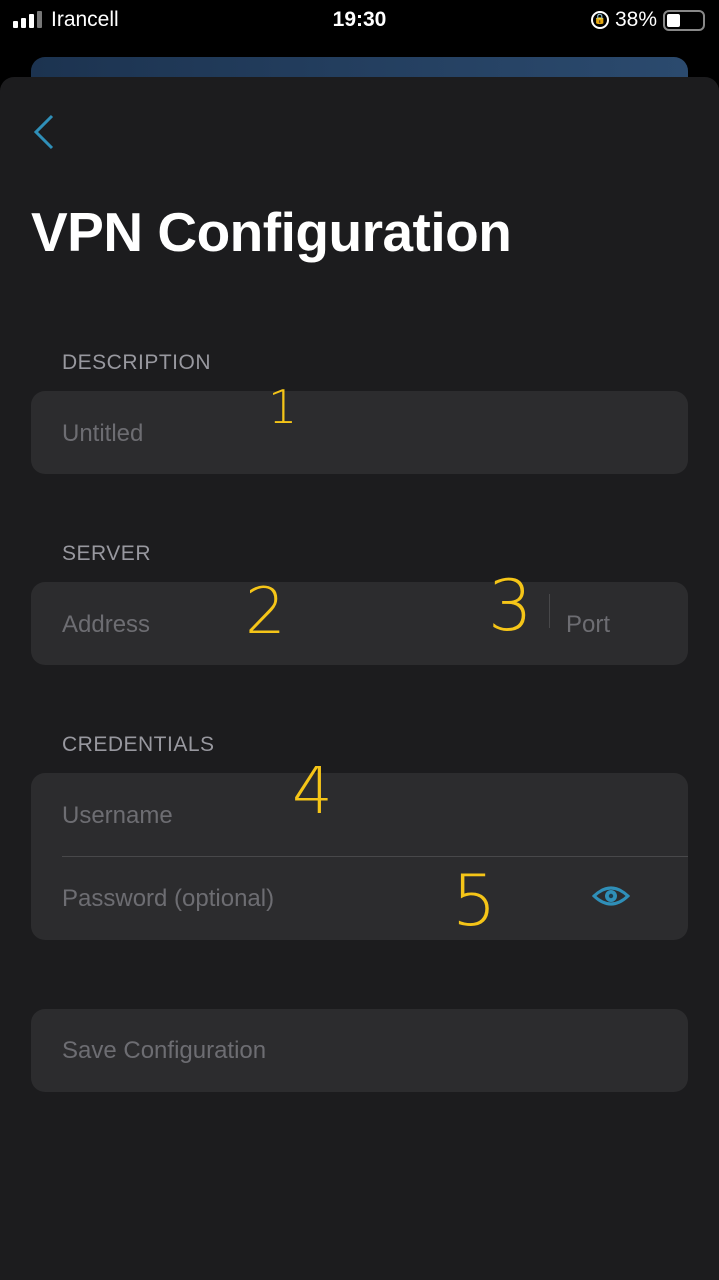 Image resolution: width=719 pixels, height=1280 pixels. Describe the element at coordinates (474, 901) in the screenshot. I see `annotation-5: 5` at that location.